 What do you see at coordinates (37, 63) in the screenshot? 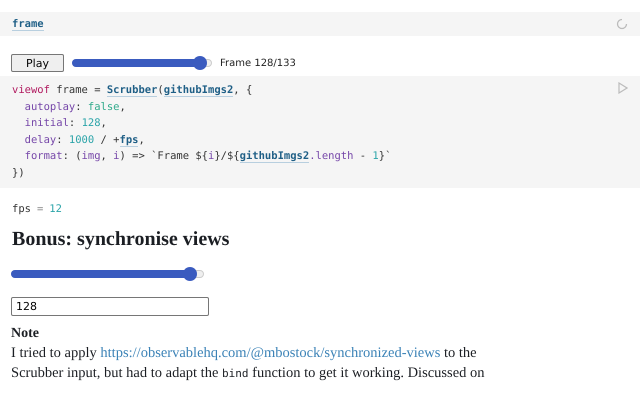
I see `play-button: Play` at bounding box center [37, 63].